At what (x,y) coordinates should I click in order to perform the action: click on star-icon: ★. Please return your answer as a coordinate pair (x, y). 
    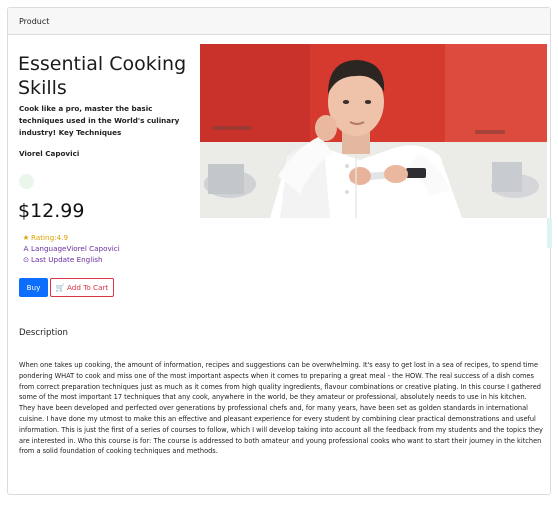
    Looking at the image, I should click on (26, 237).